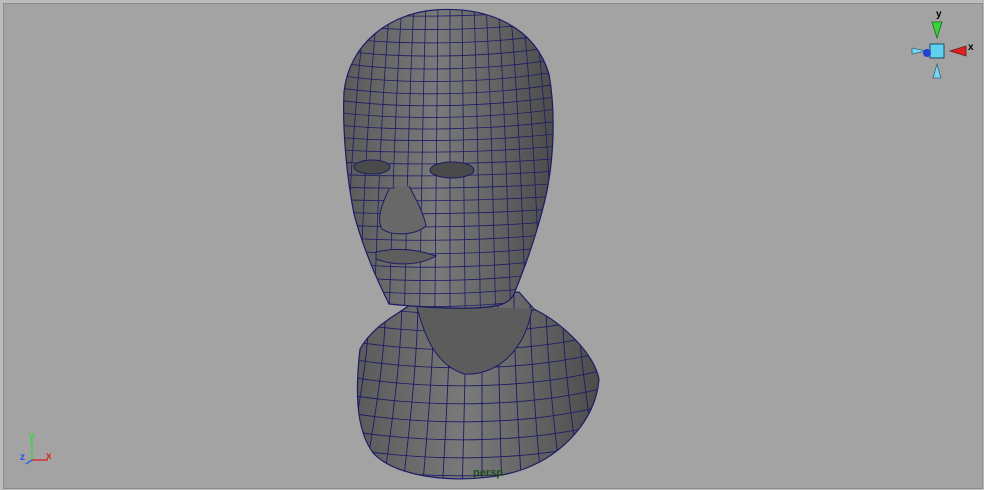 The width and height of the screenshot is (984, 490). I want to click on view-cube-x-label: x, so click(971, 47).